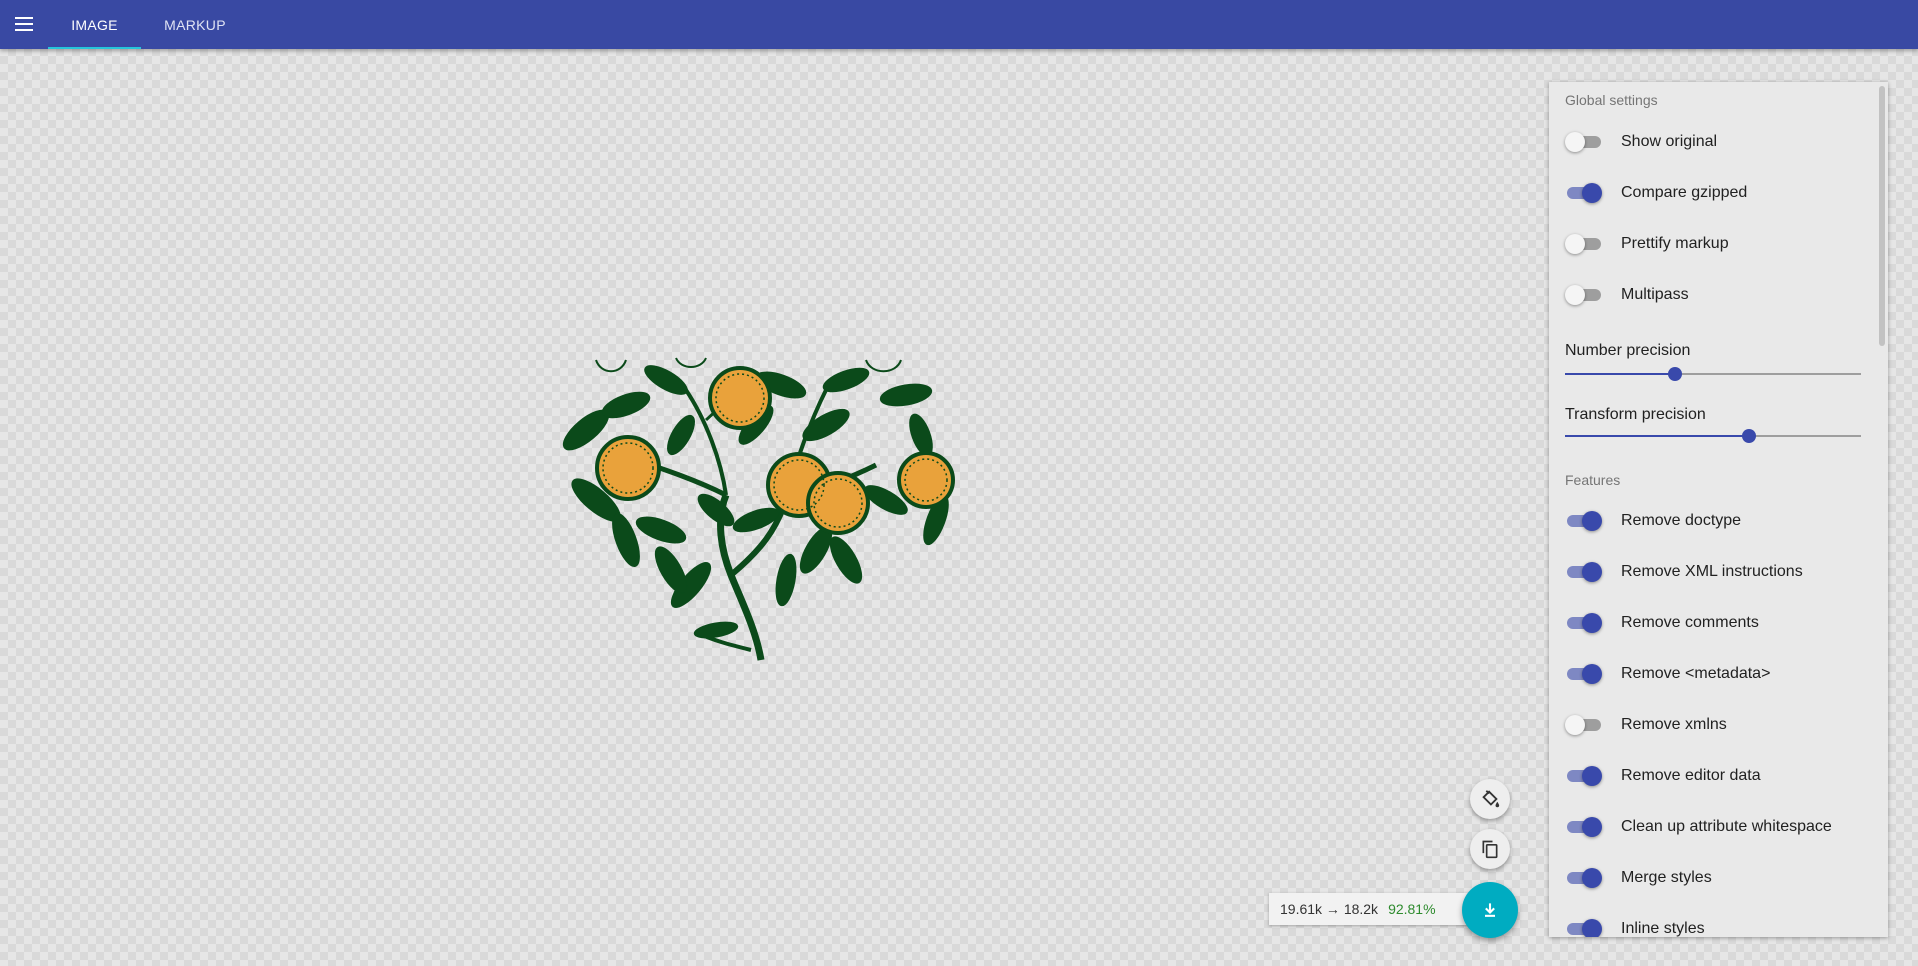 The width and height of the screenshot is (1918, 966). I want to click on toggle-label: Remove comments, so click(1690, 622).